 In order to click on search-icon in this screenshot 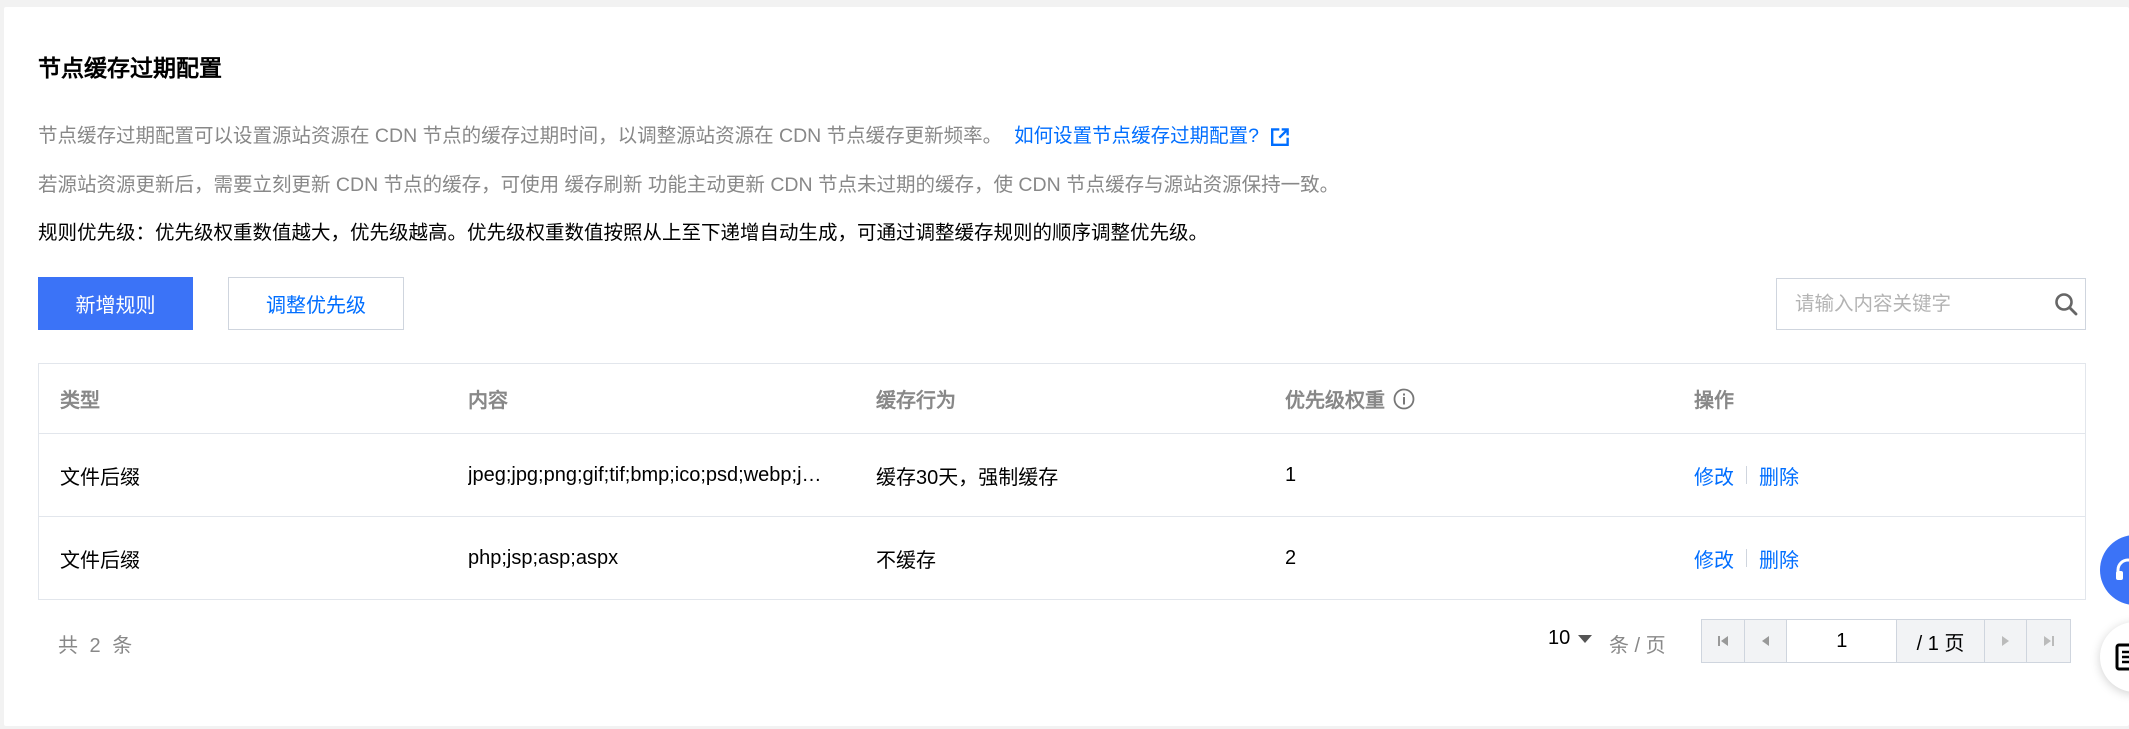, I will do `click(2065, 304)`.